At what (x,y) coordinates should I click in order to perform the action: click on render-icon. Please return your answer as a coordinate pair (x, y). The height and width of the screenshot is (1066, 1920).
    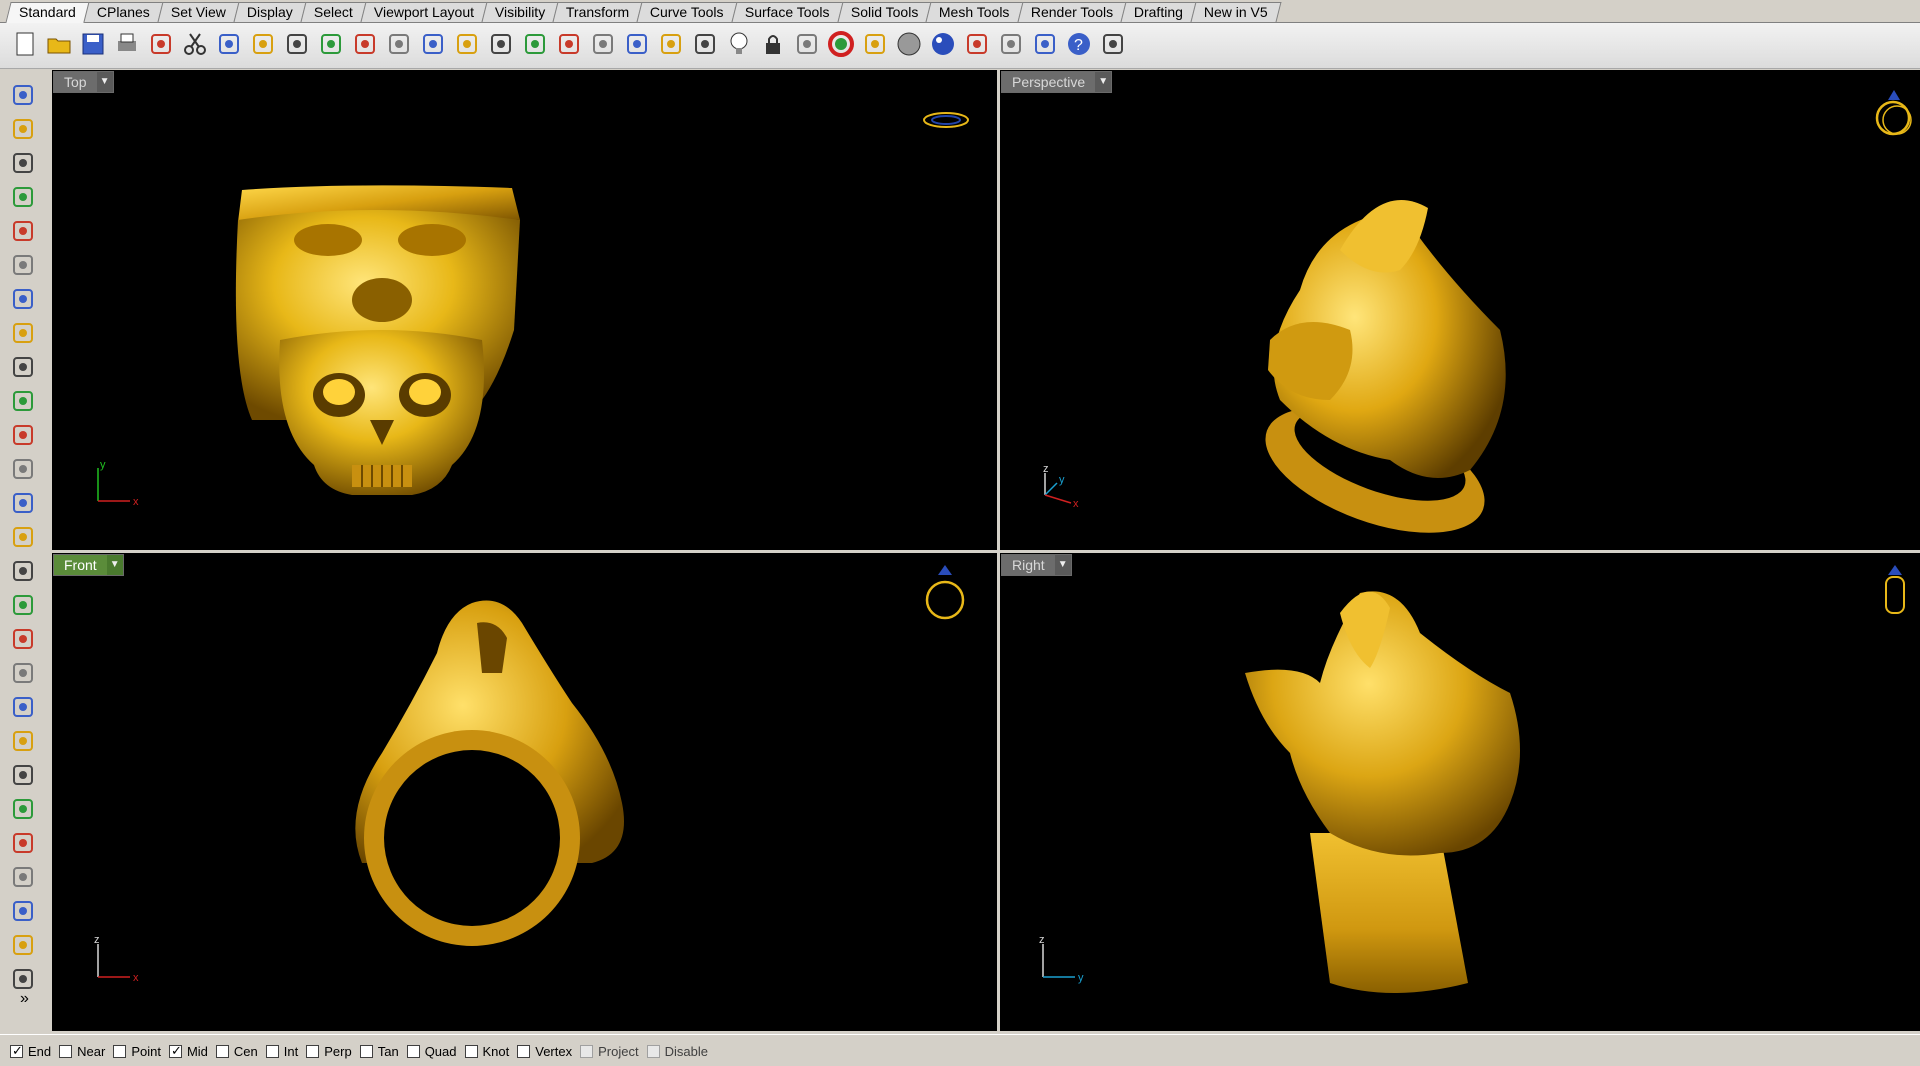
    Looking at the image, I should click on (977, 44).